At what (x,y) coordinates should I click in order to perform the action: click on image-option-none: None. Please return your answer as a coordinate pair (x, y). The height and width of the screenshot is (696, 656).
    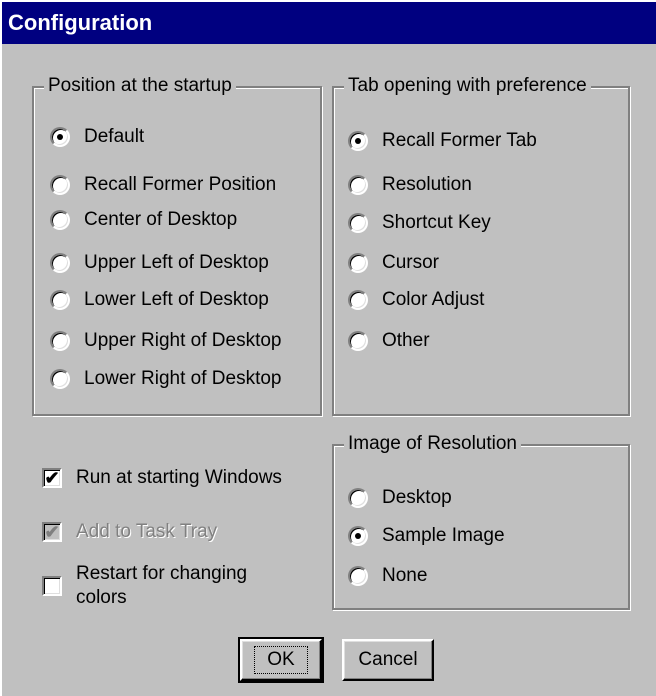
    Looking at the image, I should click on (387, 576).